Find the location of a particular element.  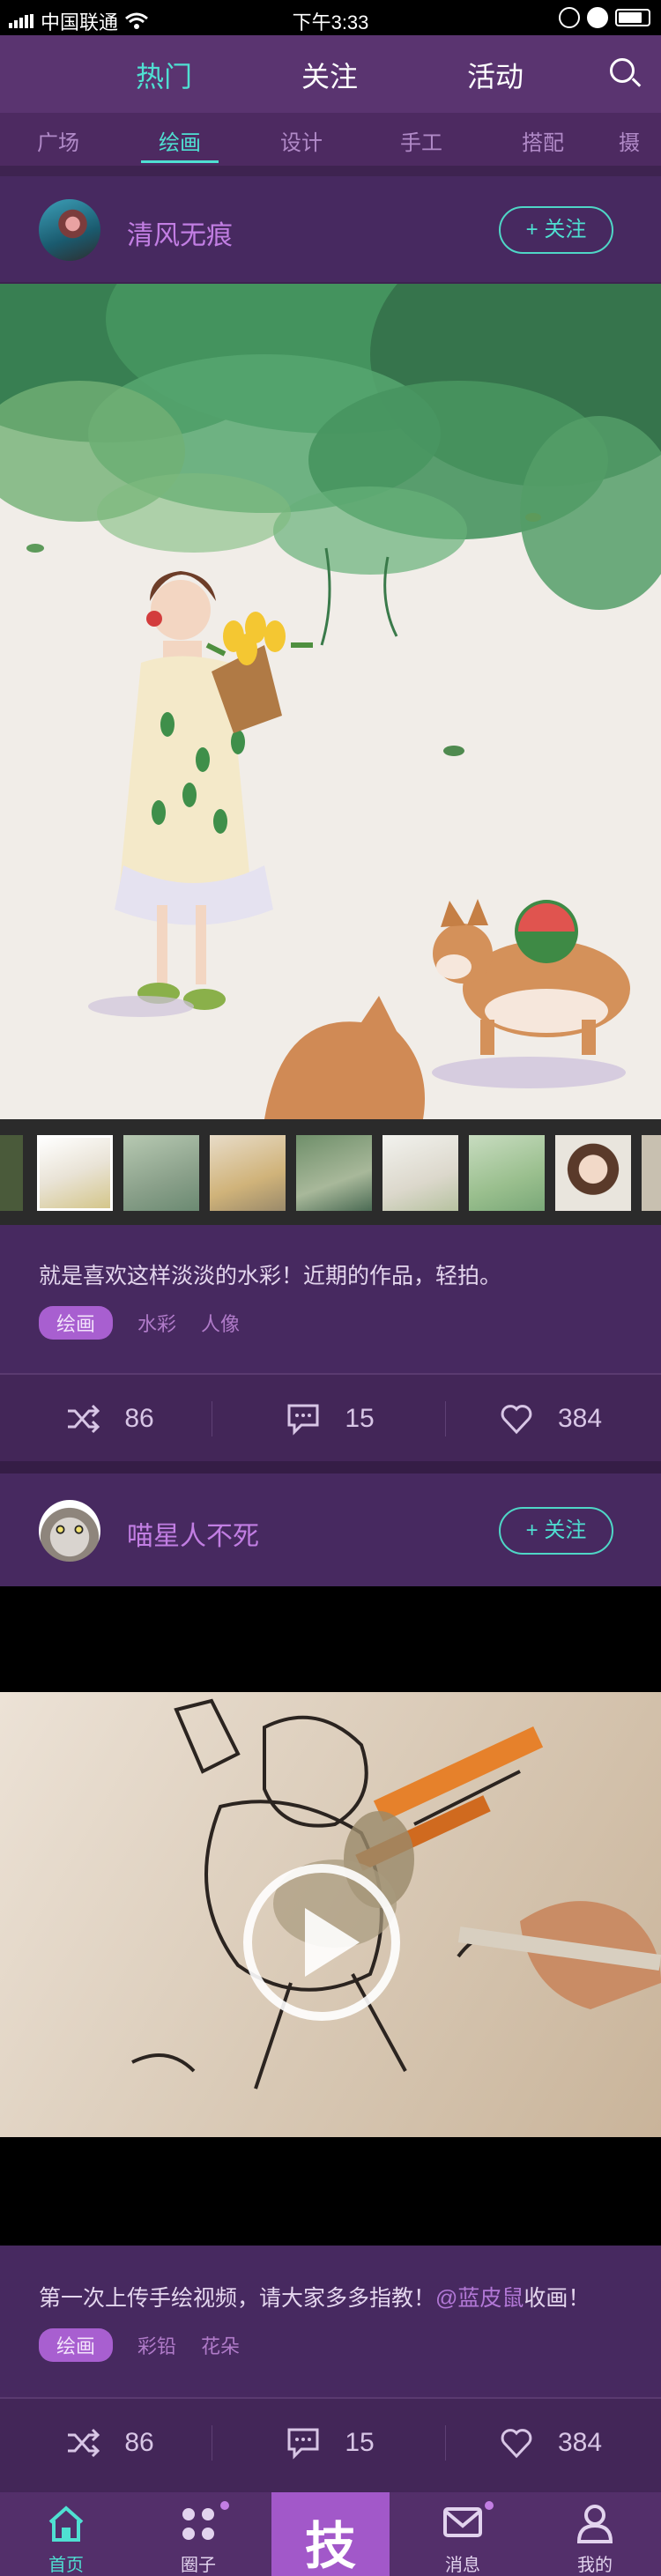

top-nav: 热门 关注 活动 is located at coordinates (330, 74).